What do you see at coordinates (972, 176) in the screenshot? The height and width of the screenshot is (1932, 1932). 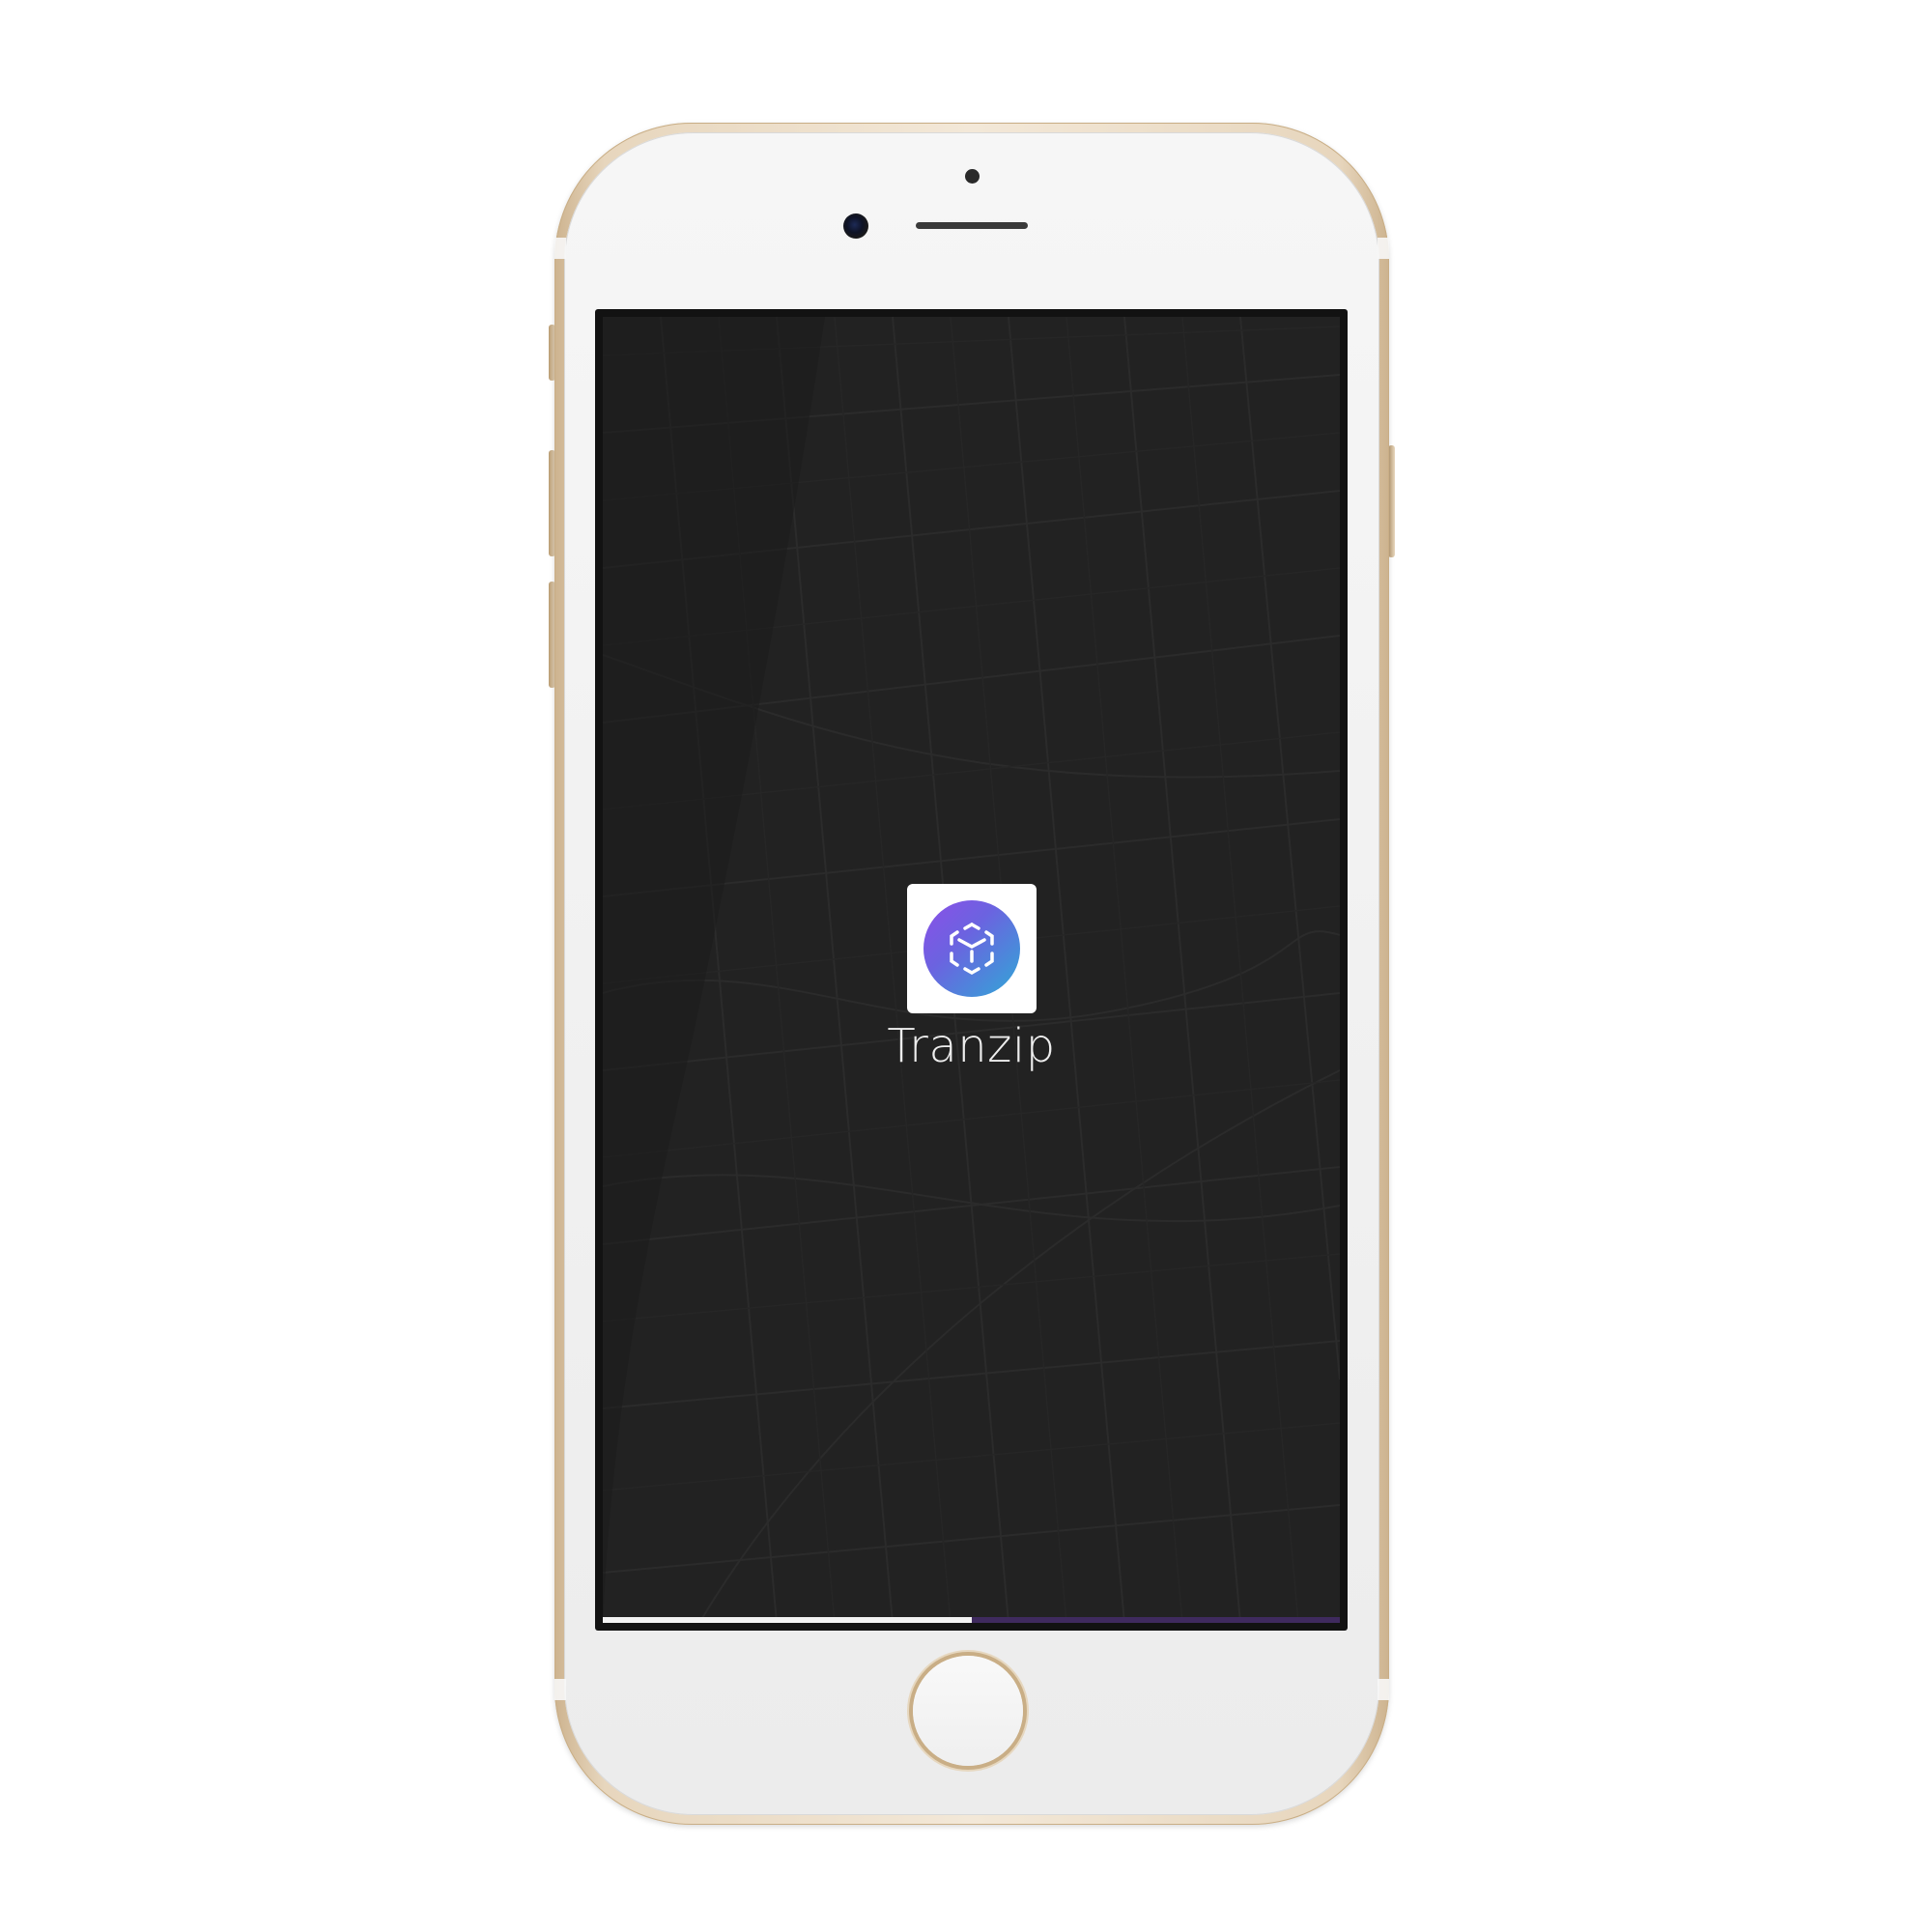 I see `proximity-sensor` at bounding box center [972, 176].